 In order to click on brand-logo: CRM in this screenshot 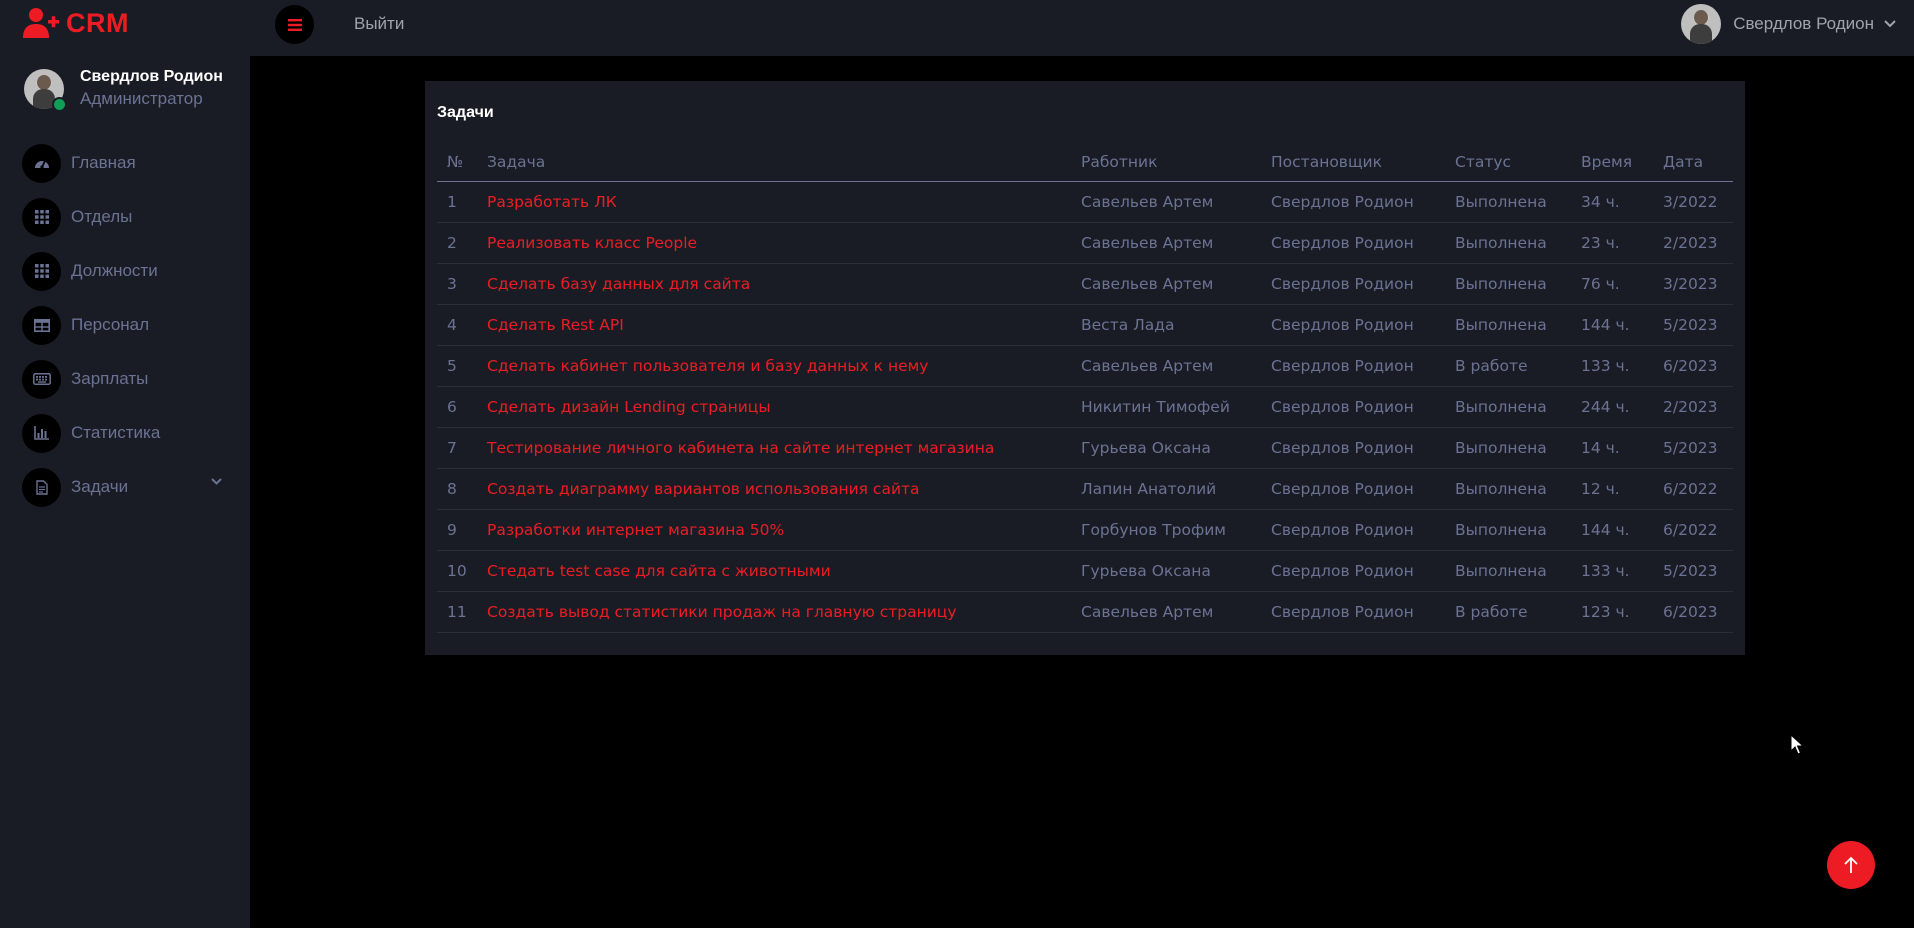, I will do `click(75, 23)`.